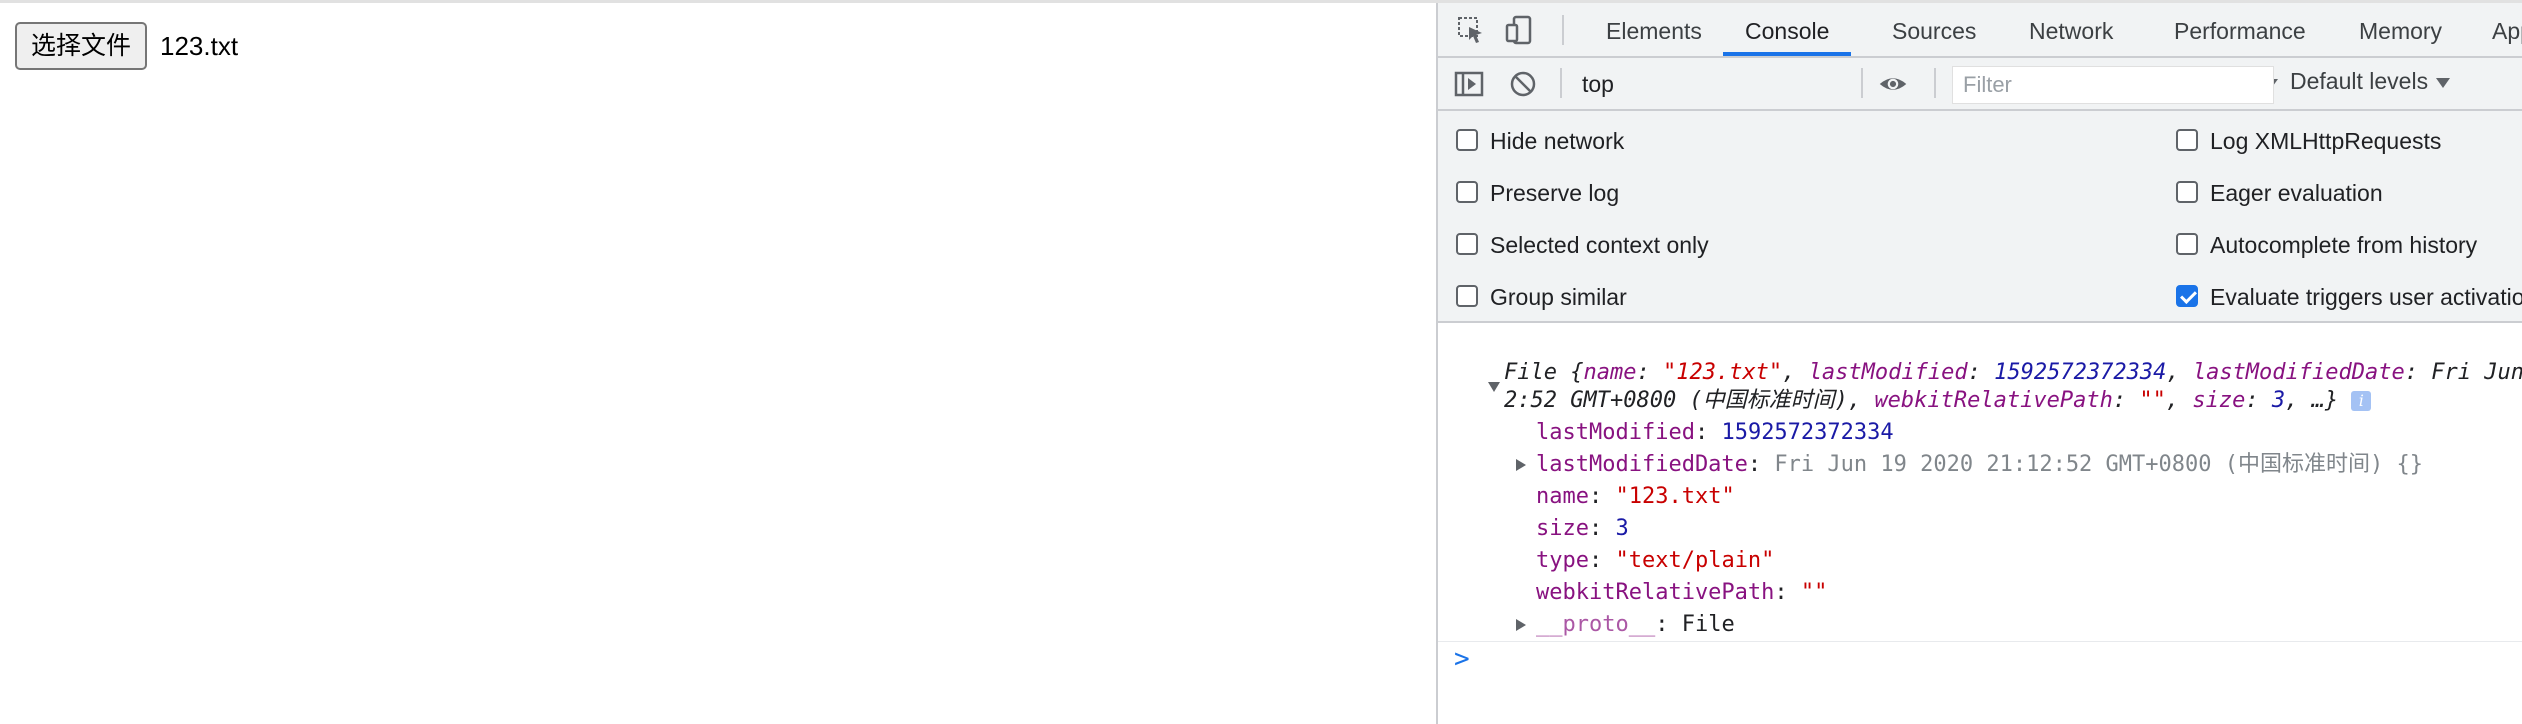 The height and width of the screenshot is (724, 2522). What do you see at coordinates (1695, 560) in the screenshot?
I see `property-value: "text/plain"` at bounding box center [1695, 560].